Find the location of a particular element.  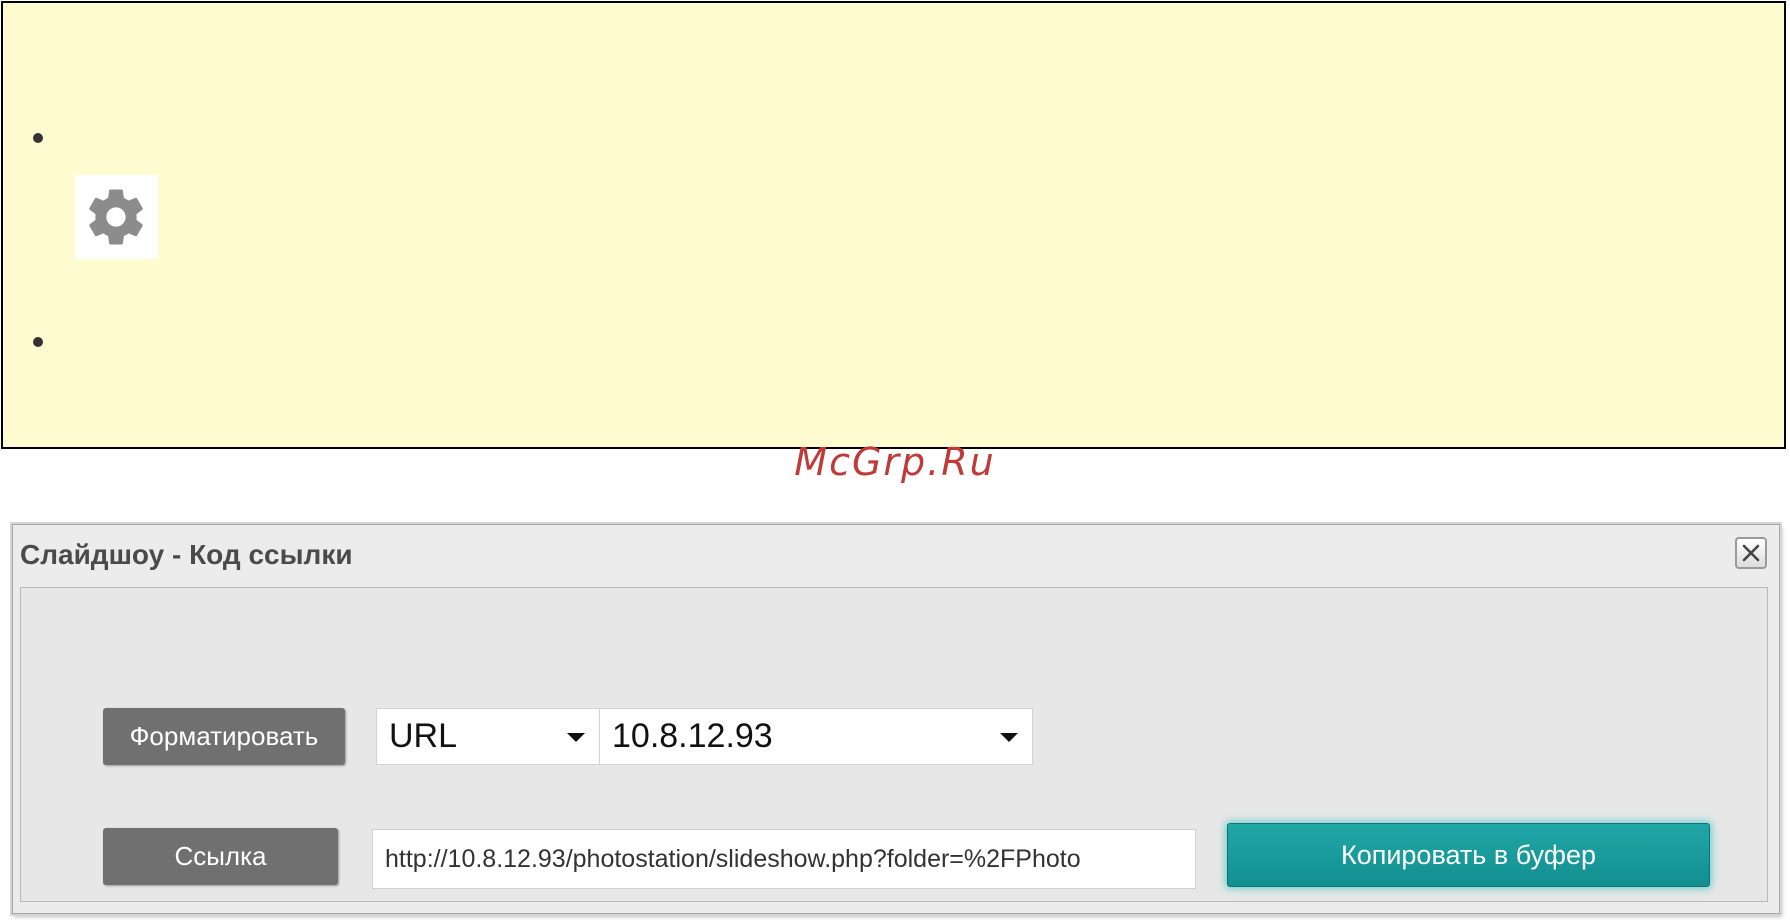

close-button is located at coordinates (1751, 553).